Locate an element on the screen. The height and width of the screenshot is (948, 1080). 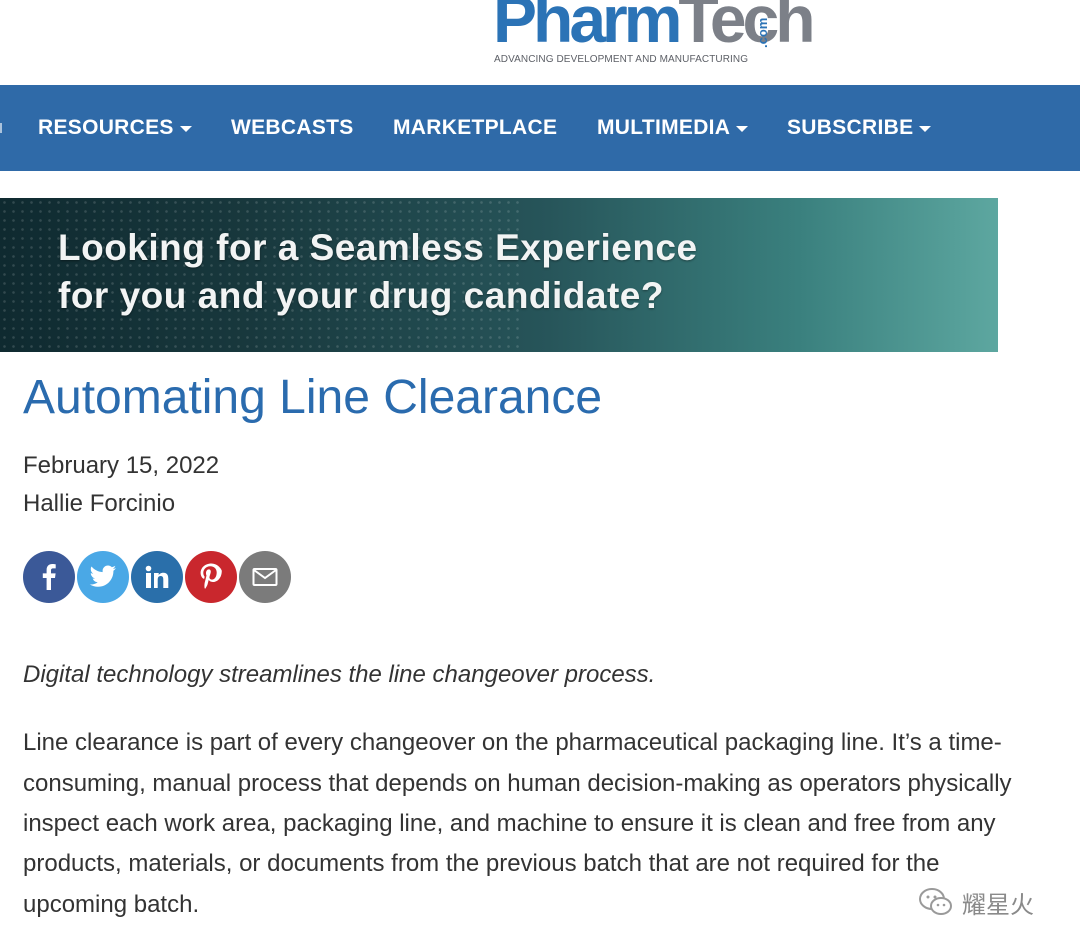
watermark: 耀星火 is located at coordinates (976, 902).